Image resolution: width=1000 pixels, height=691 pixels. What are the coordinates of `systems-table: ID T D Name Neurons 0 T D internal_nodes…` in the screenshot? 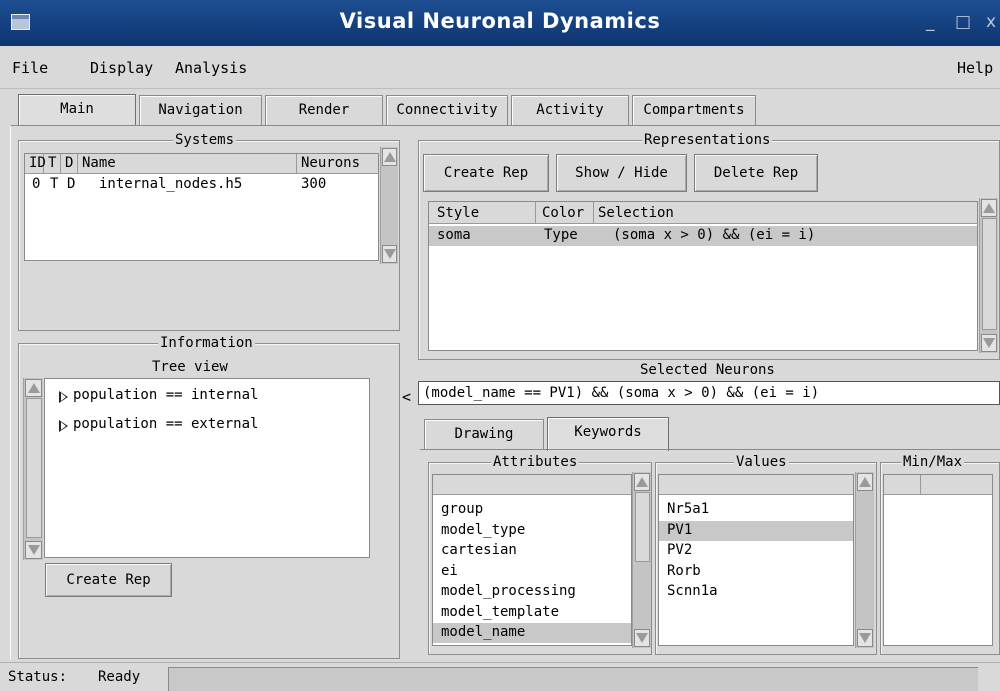 It's located at (201, 207).